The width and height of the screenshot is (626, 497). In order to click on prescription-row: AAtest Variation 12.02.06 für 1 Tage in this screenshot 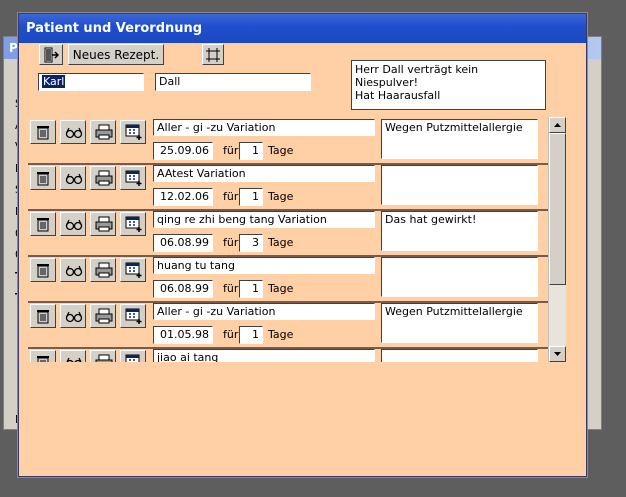, I will do `click(288, 187)`.